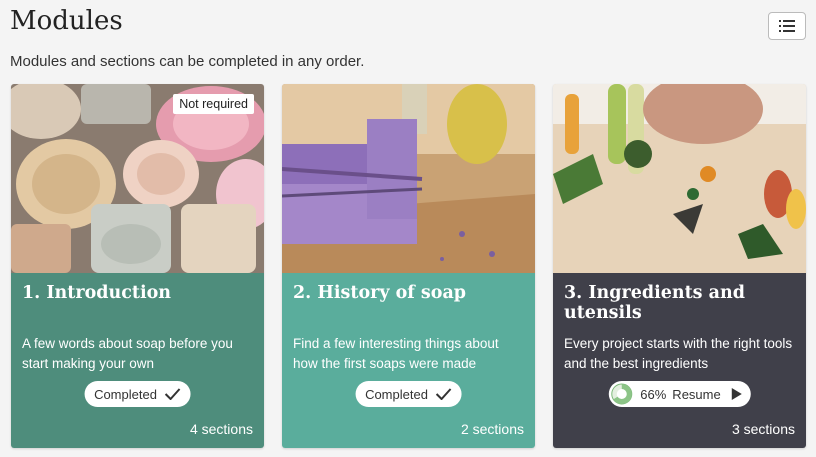 The image size is (816, 457). I want to click on module-title: 2. History of soap, so click(380, 293).